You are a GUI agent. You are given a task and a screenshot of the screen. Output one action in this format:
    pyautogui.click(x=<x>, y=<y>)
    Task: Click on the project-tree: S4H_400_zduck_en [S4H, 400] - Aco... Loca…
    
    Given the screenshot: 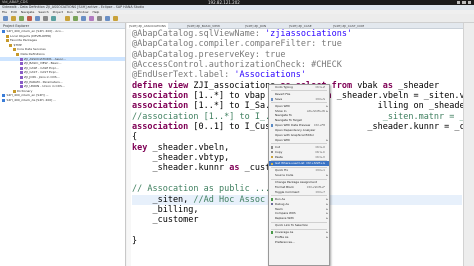 What is the action you would take?
    pyautogui.click(x=62, y=66)
    